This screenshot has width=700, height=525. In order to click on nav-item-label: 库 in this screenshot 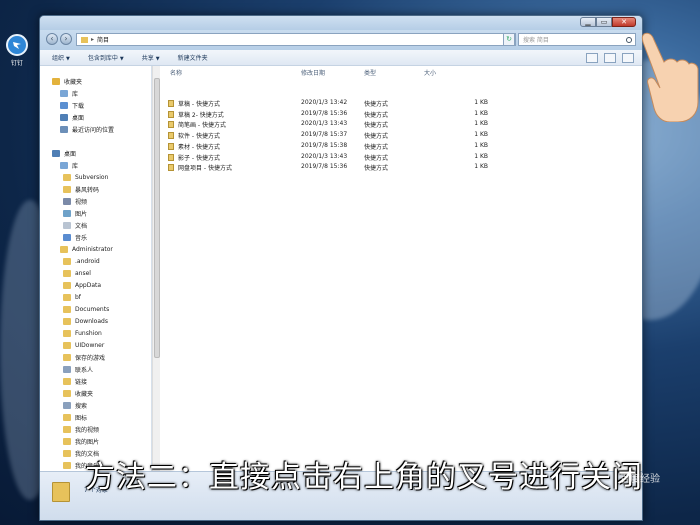, I will do `click(75, 94)`.